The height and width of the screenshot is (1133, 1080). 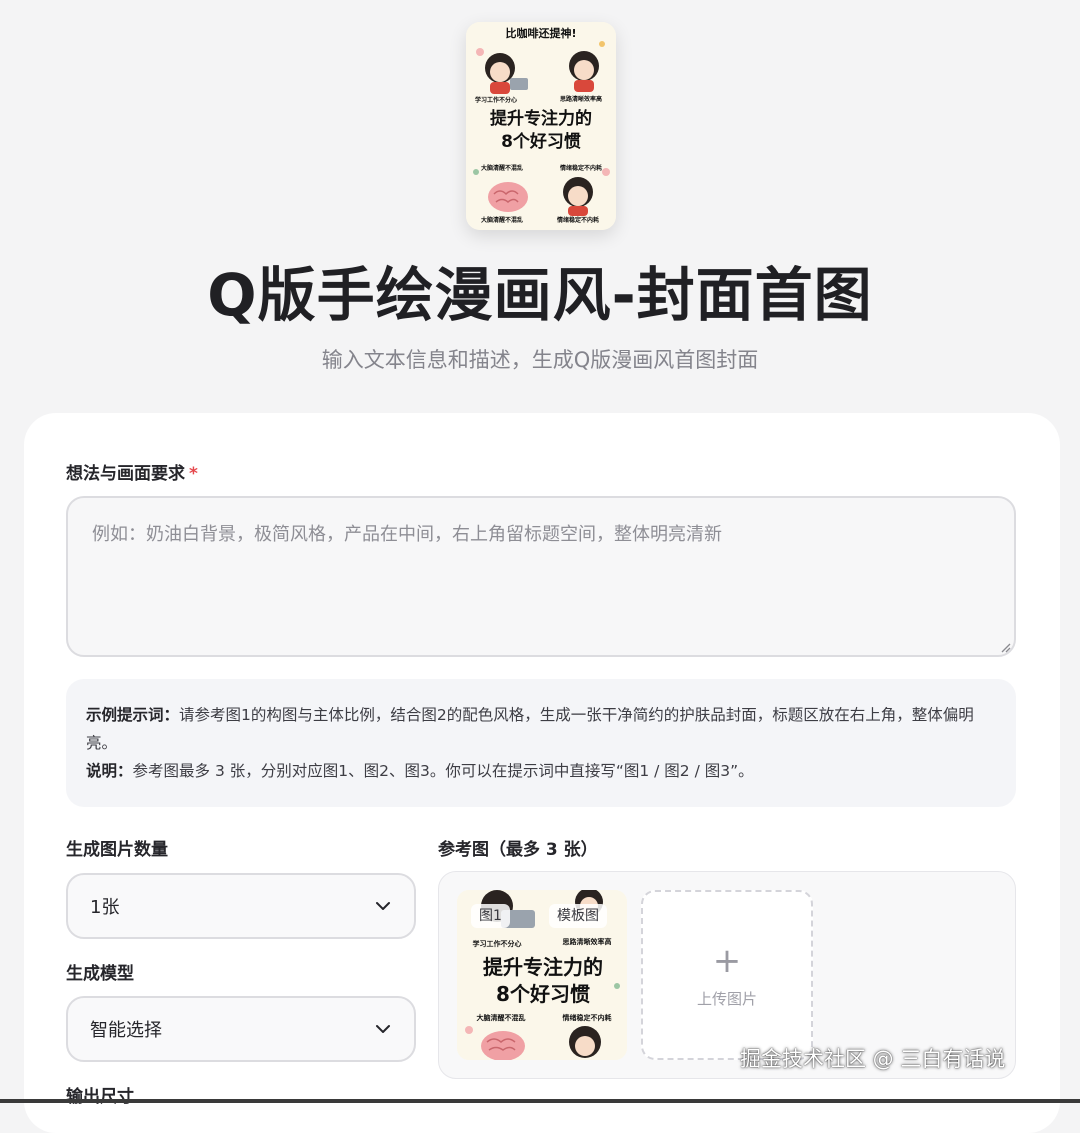 What do you see at coordinates (541, 576) in the screenshot?
I see `idea-textarea` at bounding box center [541, 576].